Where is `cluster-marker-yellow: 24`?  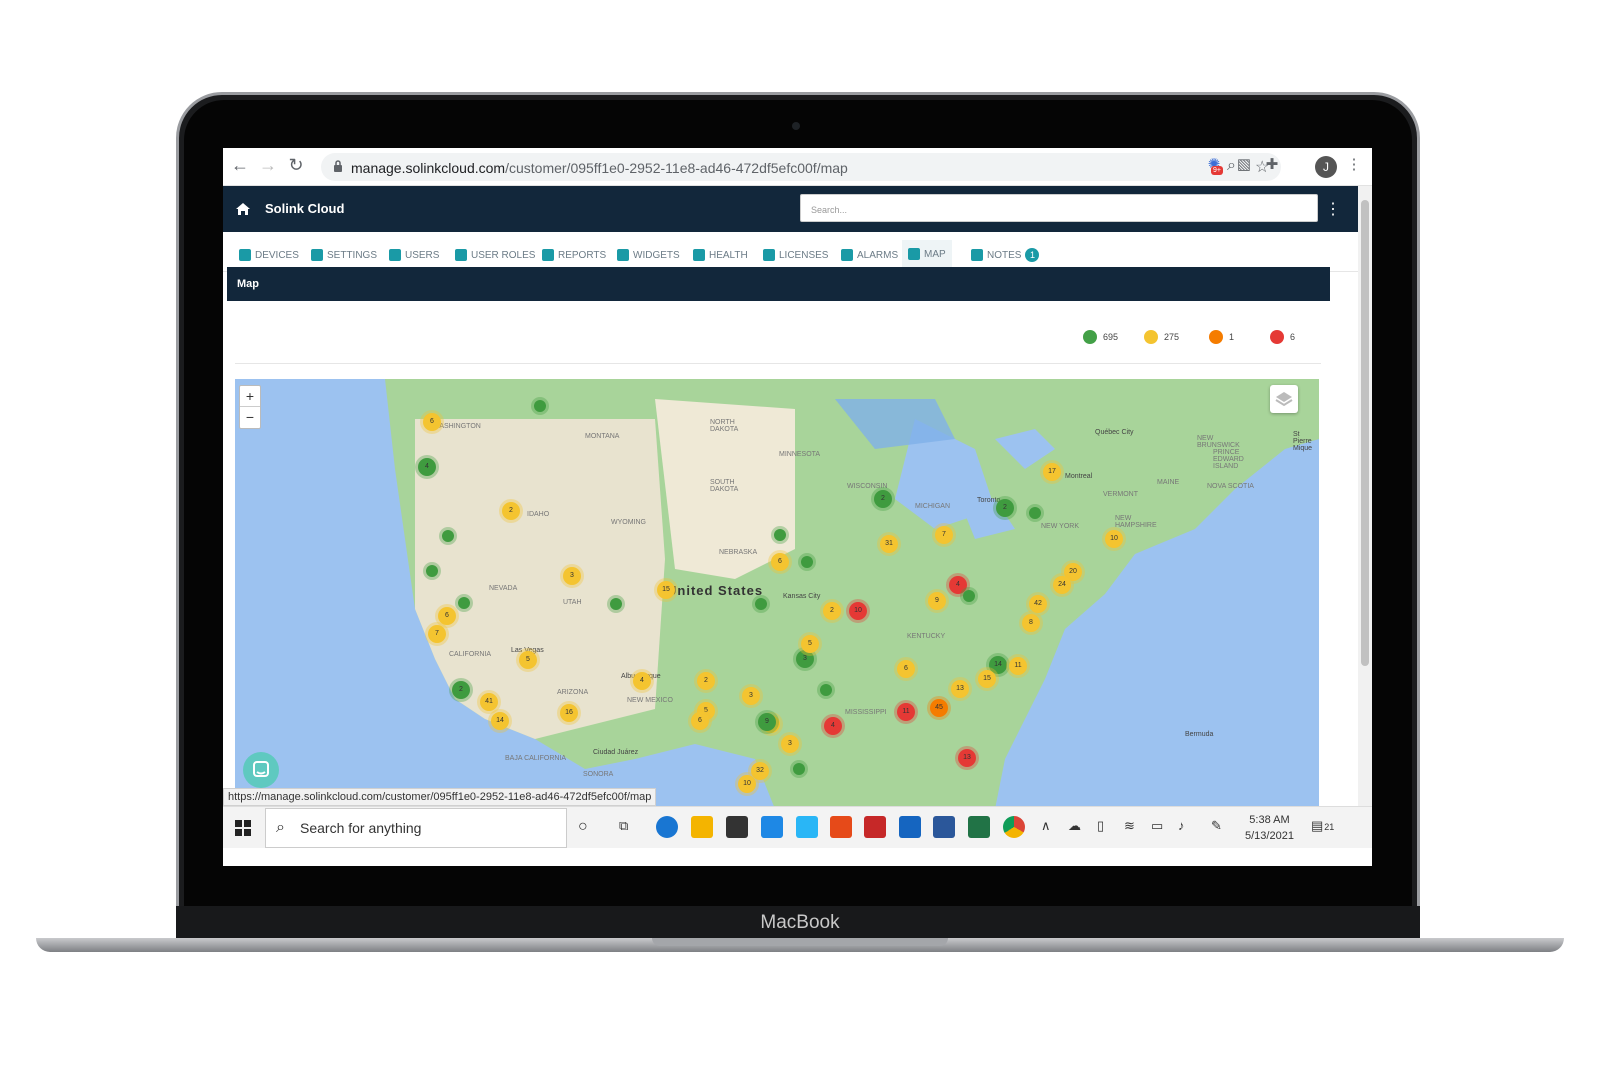 cluster-marker-yellow: 24 is located at coordinates (1062, 585).